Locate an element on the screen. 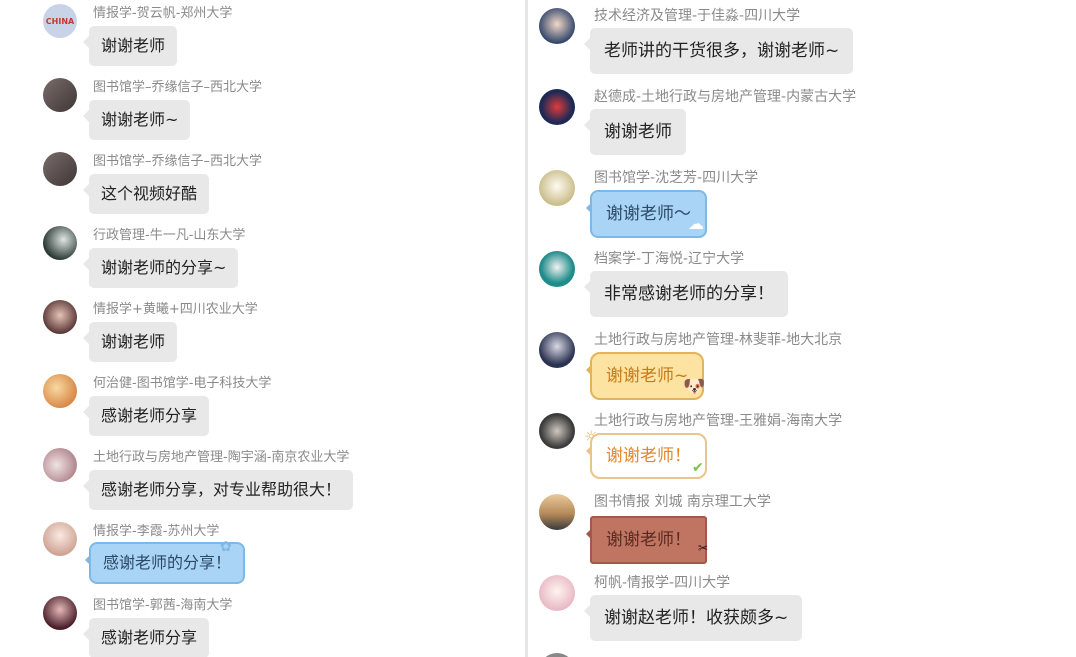  sender-name: 土地行政与房地产管理-陶宇涵-南京农业大学 is located at coordinates (221, 457).